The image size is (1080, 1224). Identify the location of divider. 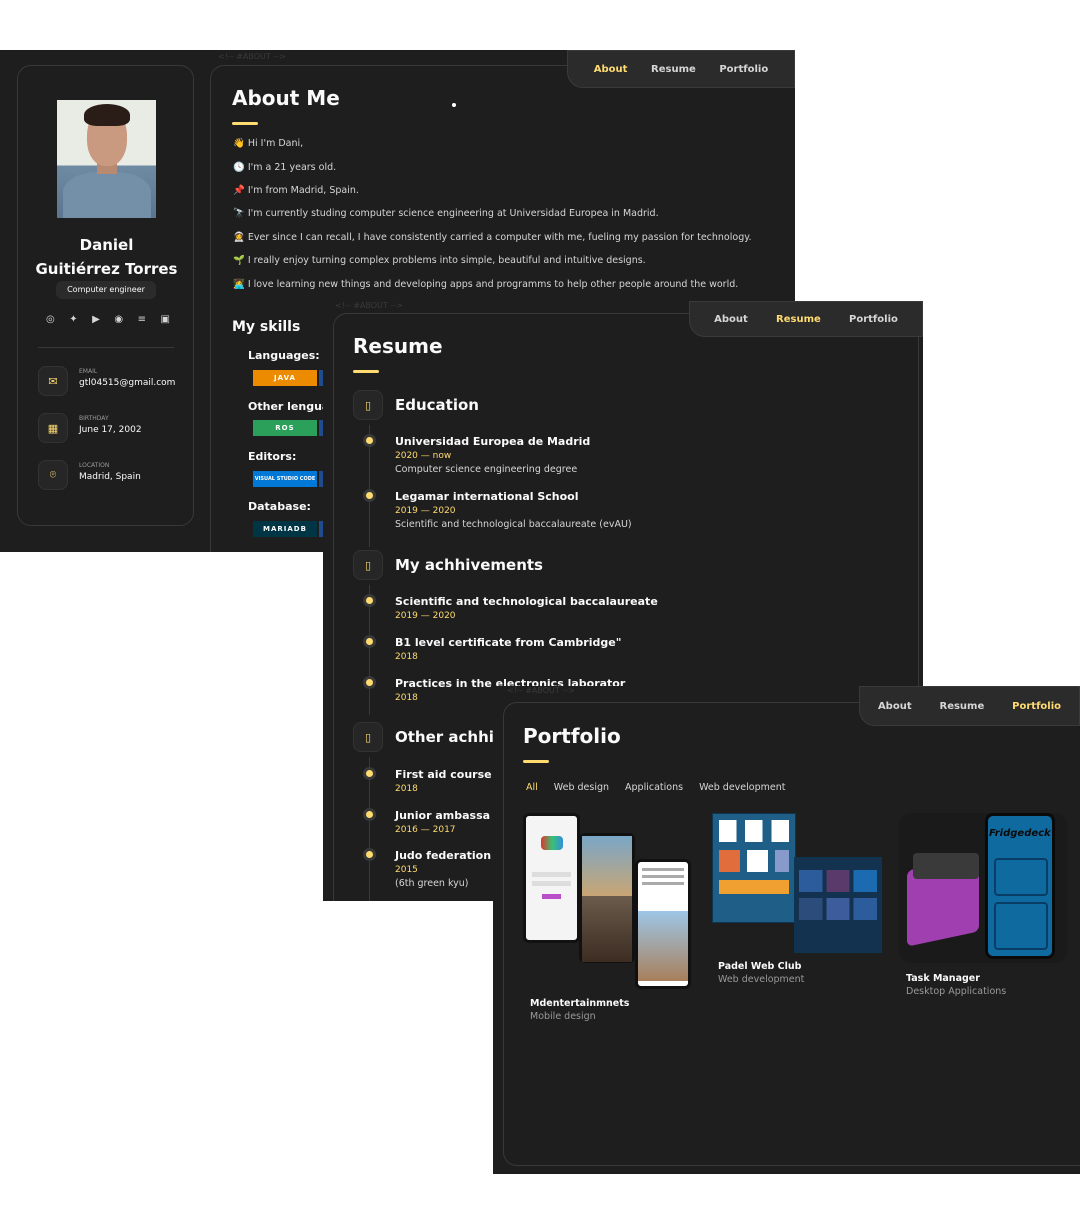
(106, 347).